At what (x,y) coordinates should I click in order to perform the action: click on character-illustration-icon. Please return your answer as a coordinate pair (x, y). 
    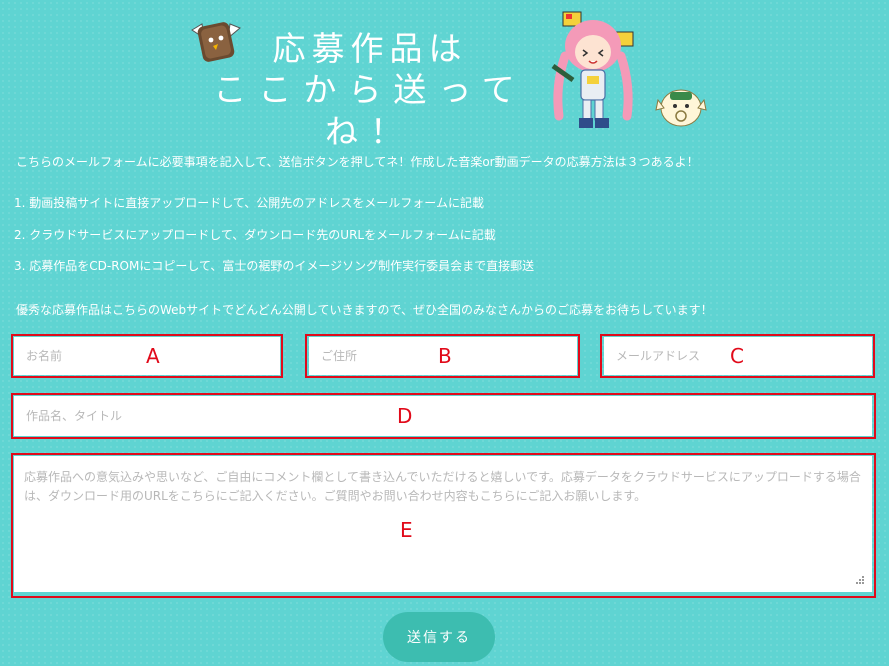
    Looking at the image, I should click on (592, 69).